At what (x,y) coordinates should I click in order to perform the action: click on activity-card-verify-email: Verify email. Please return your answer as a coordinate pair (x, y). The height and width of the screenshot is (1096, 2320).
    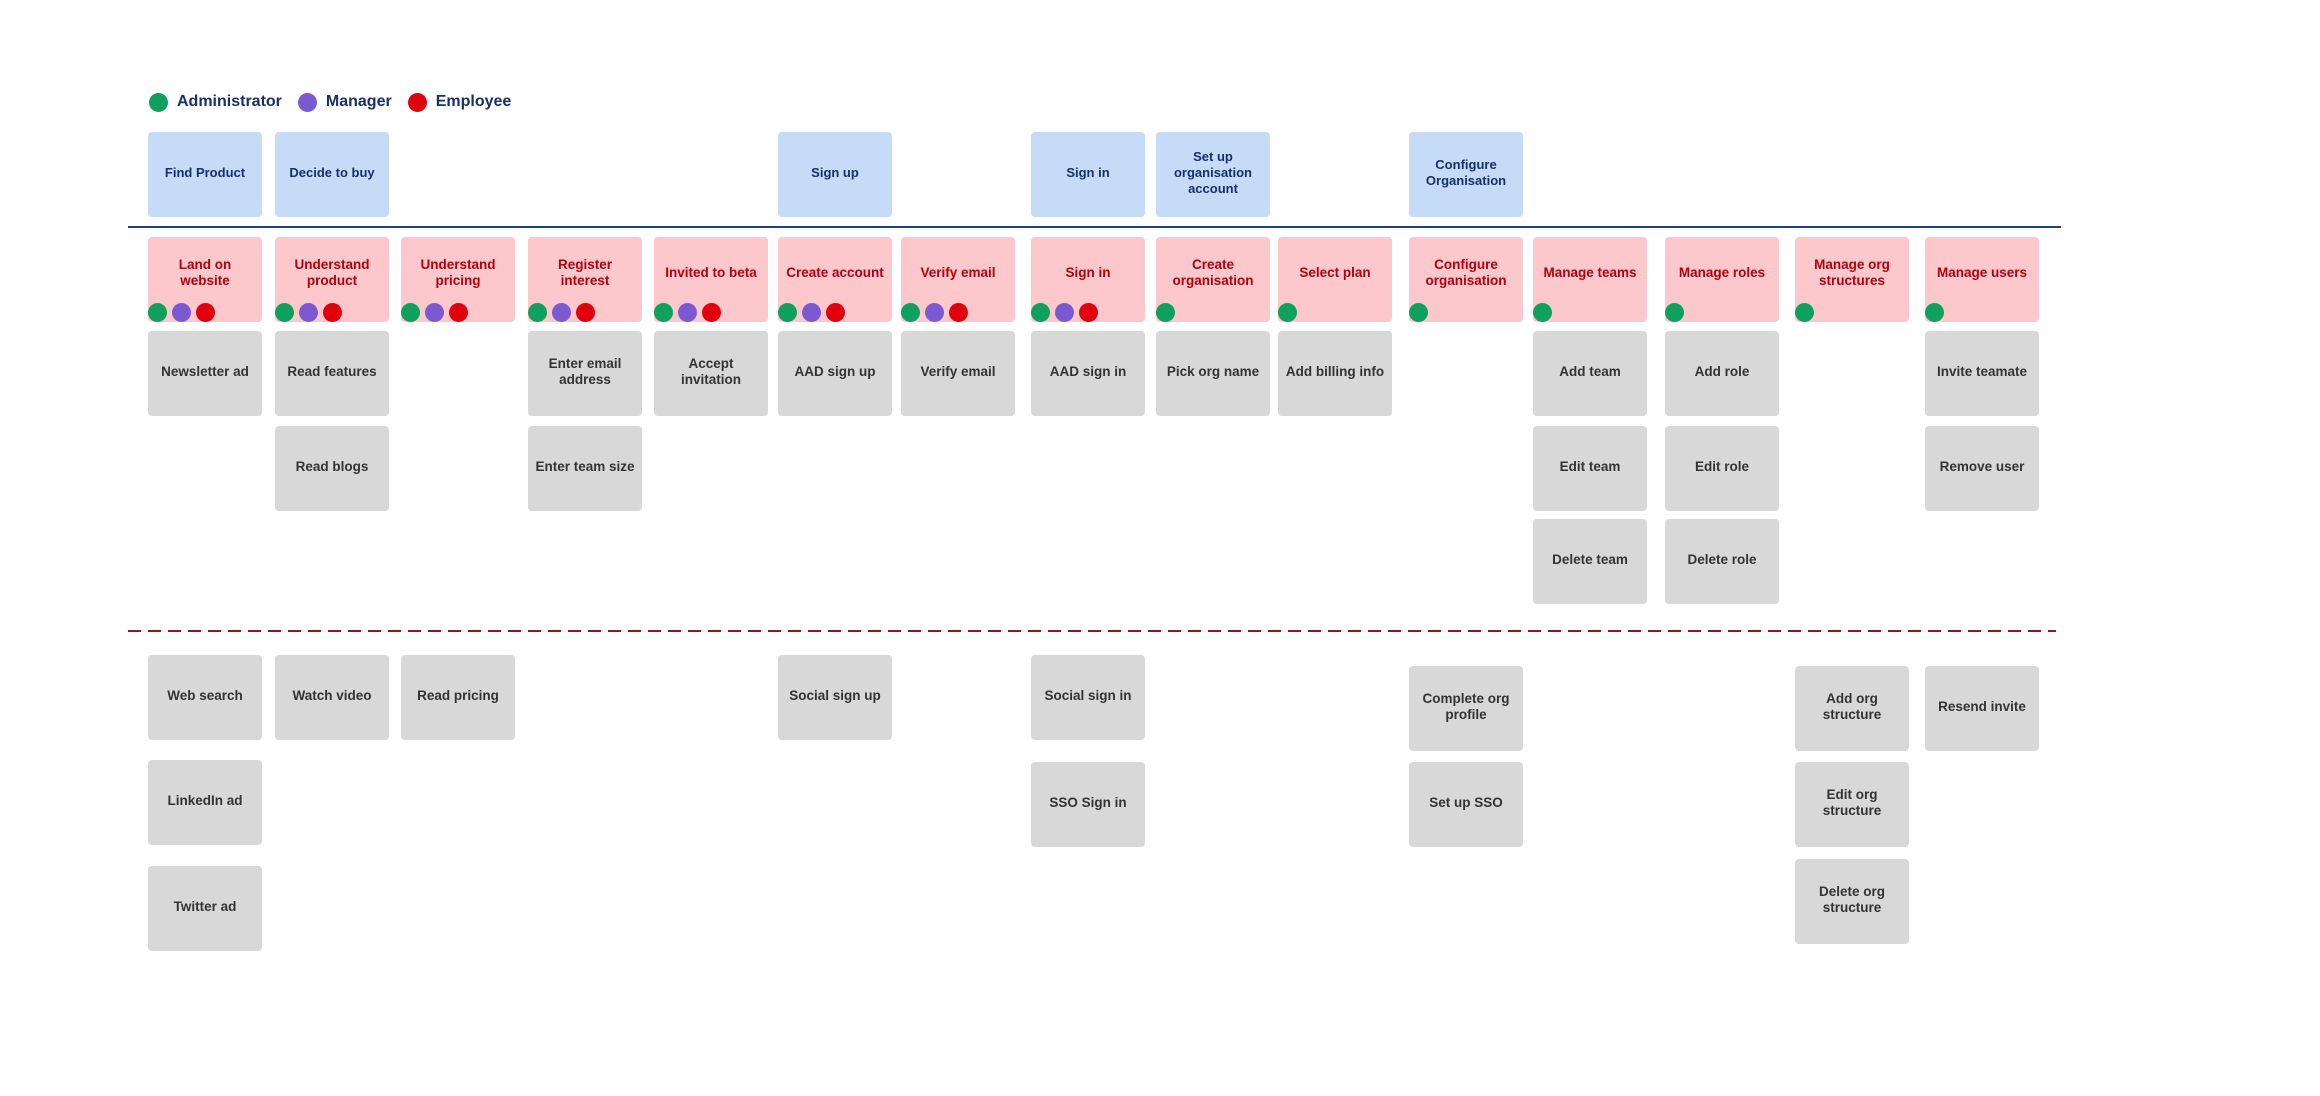
    Looking at the image, I should click on (958, 279).